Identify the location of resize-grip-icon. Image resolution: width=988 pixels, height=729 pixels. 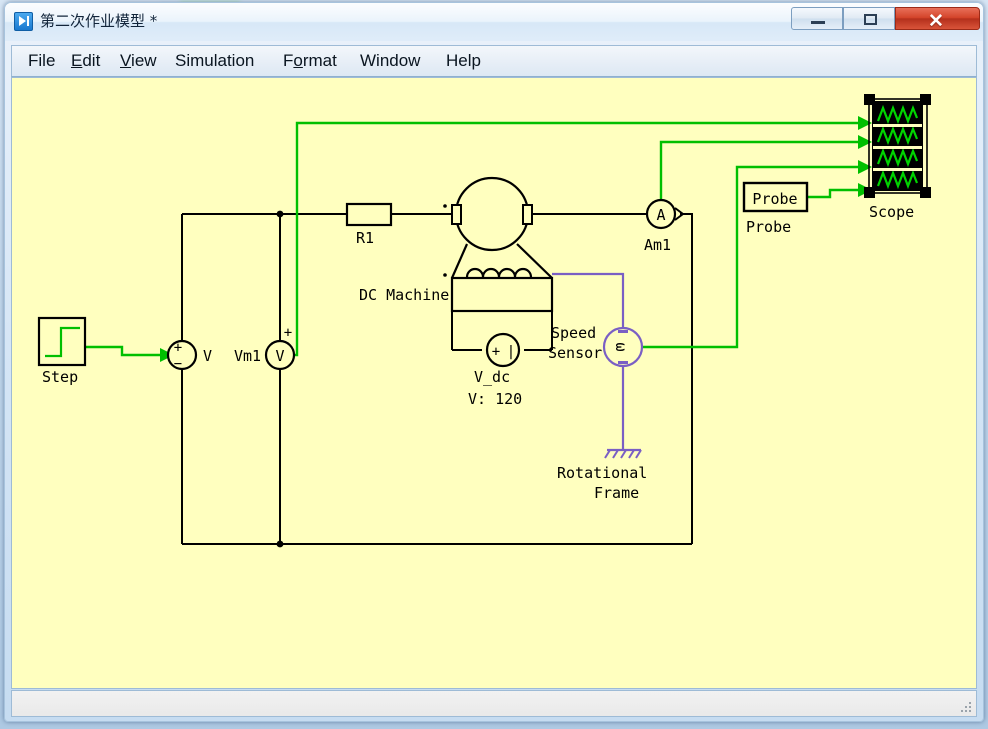
(966, 707).